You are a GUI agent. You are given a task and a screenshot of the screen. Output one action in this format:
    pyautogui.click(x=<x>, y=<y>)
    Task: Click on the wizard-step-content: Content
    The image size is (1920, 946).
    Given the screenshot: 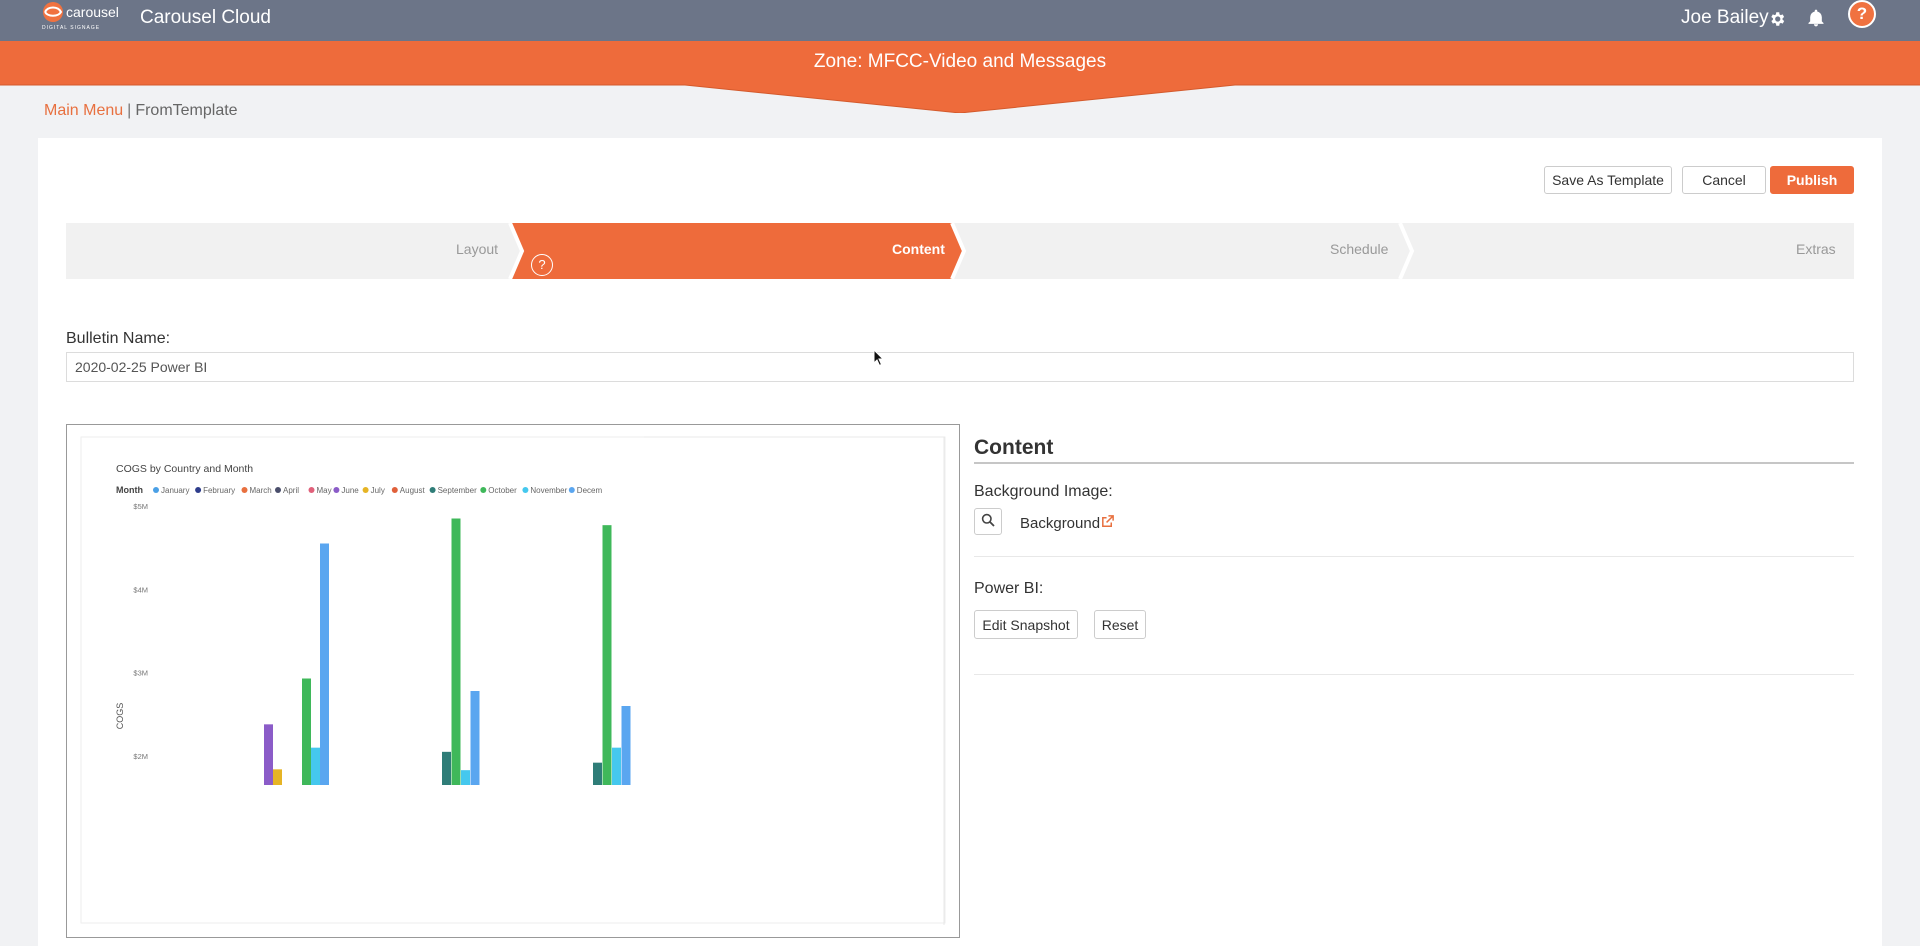 What is the action you would take?
    pyautogui.click(x=918, y=249)
    